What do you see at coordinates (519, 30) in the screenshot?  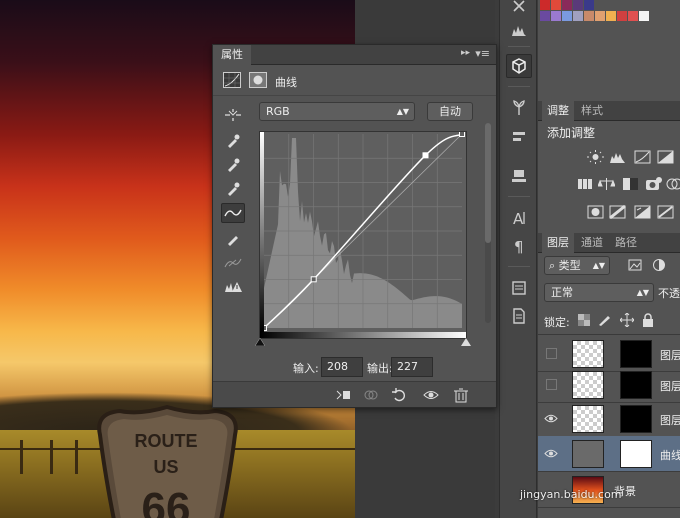 I see `histogram-icon` at bounding box center [519, 30].